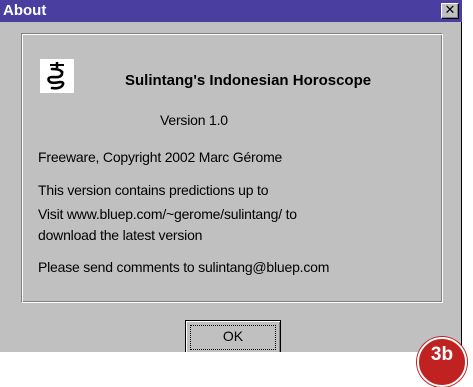 This screenshot has height=387, width=473. What do you see at coordinates (231, 11) in the screenshot?
I see `title-bar: About ✕` at bounding box center [231, 11].